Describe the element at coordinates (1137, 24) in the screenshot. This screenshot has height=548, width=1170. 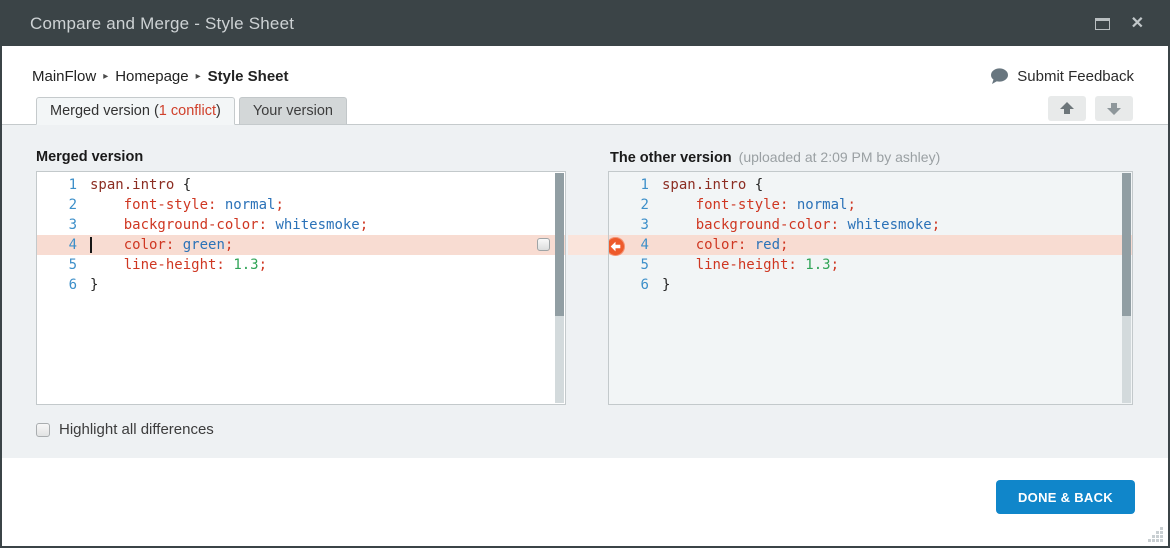
I see `close-icon: ✕` at that location.